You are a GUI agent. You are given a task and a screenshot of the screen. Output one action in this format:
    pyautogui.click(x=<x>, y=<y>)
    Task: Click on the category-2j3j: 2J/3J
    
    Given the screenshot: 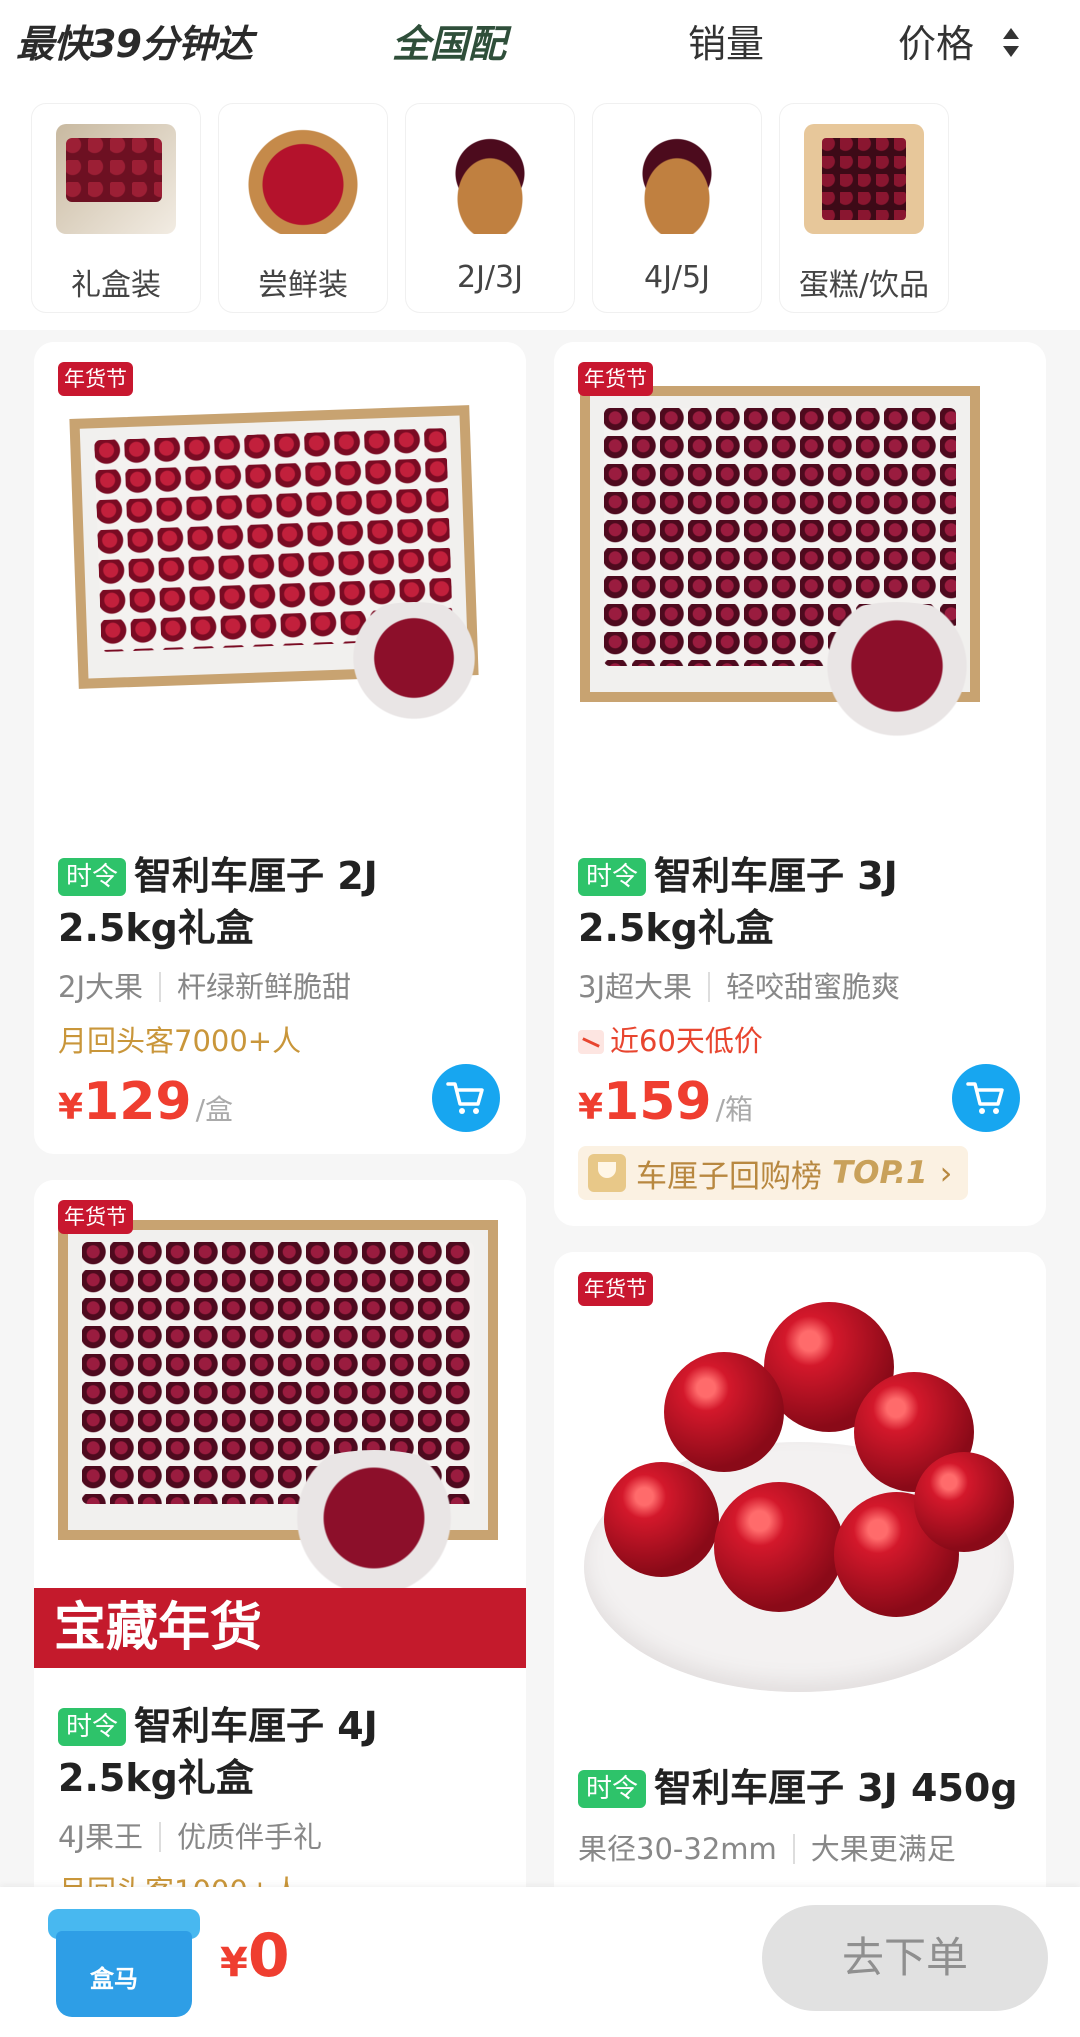 What is the action you would take?
    pyautogui.click(x=490, y=208)
    